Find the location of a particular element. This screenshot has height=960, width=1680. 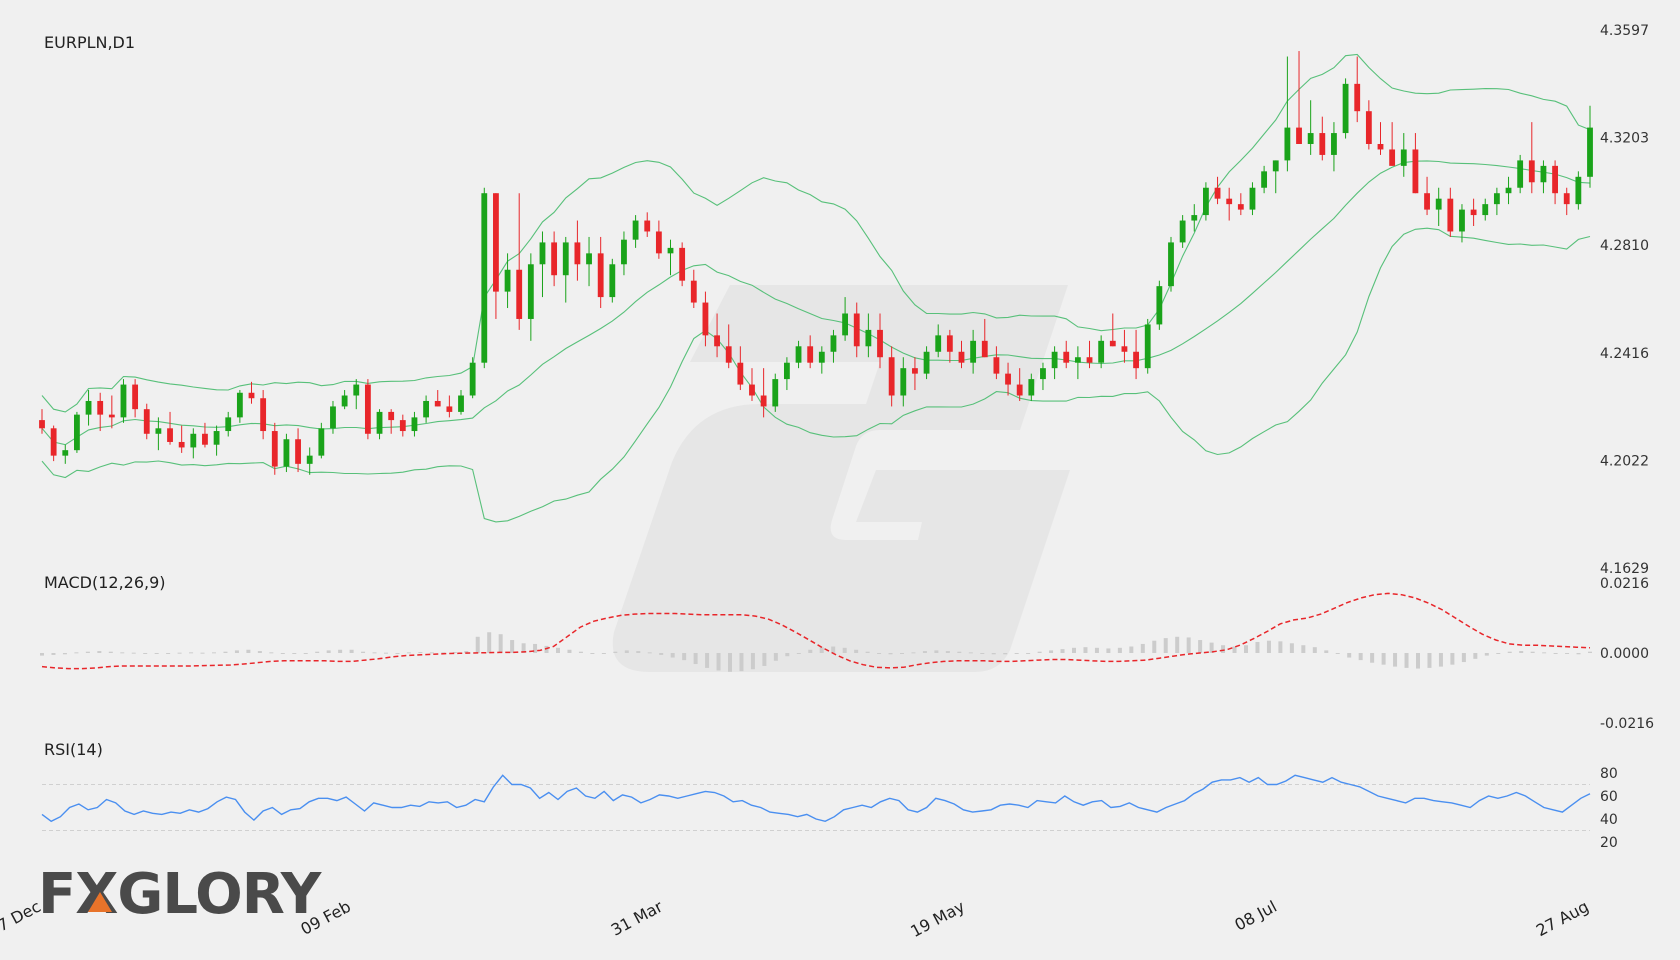

x-tick-label: 31 Mar is located at coordinates (637, 918).